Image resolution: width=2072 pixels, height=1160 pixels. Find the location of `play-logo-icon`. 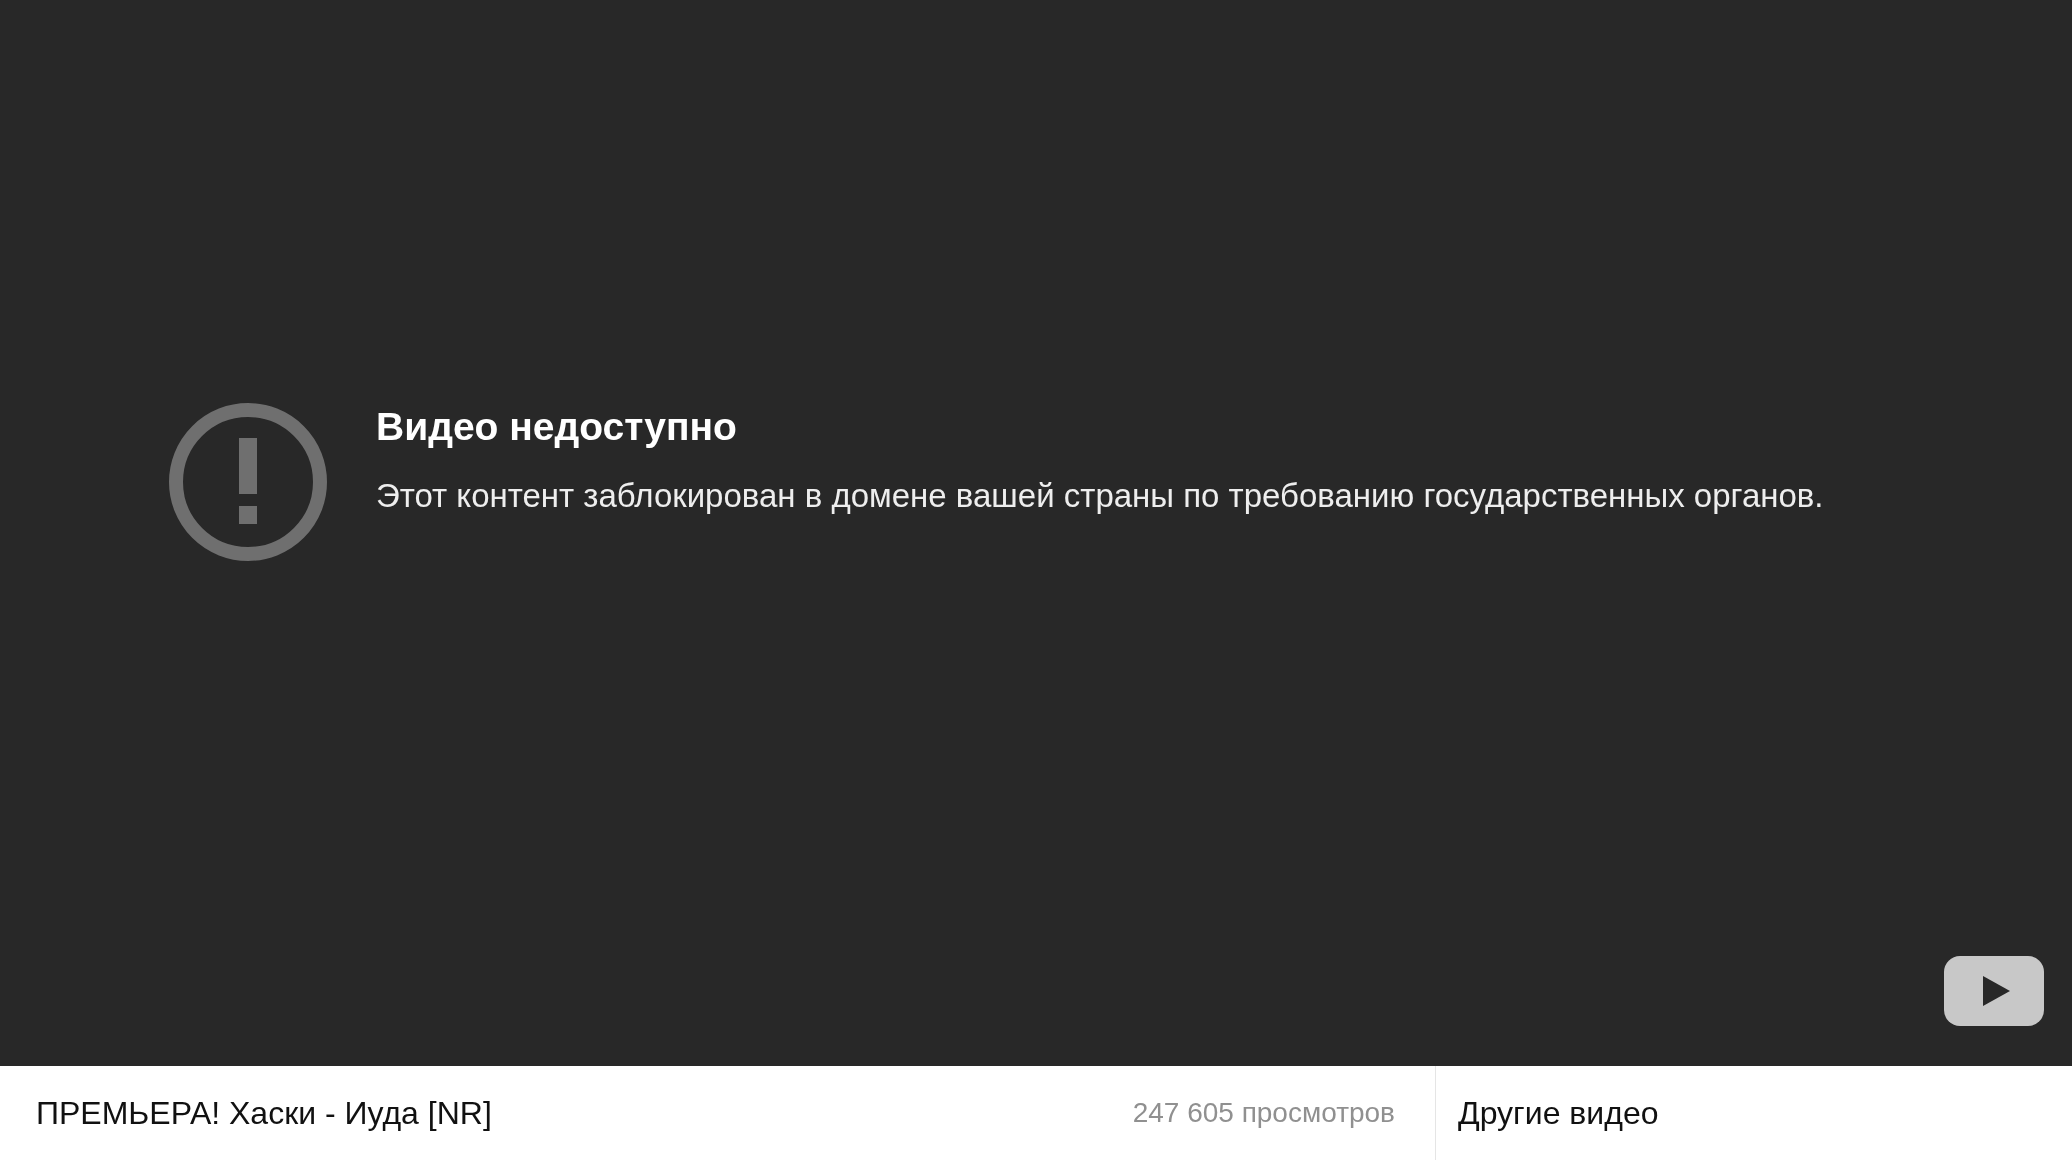

play-logo-icon is located at coordinates (1994, 991).